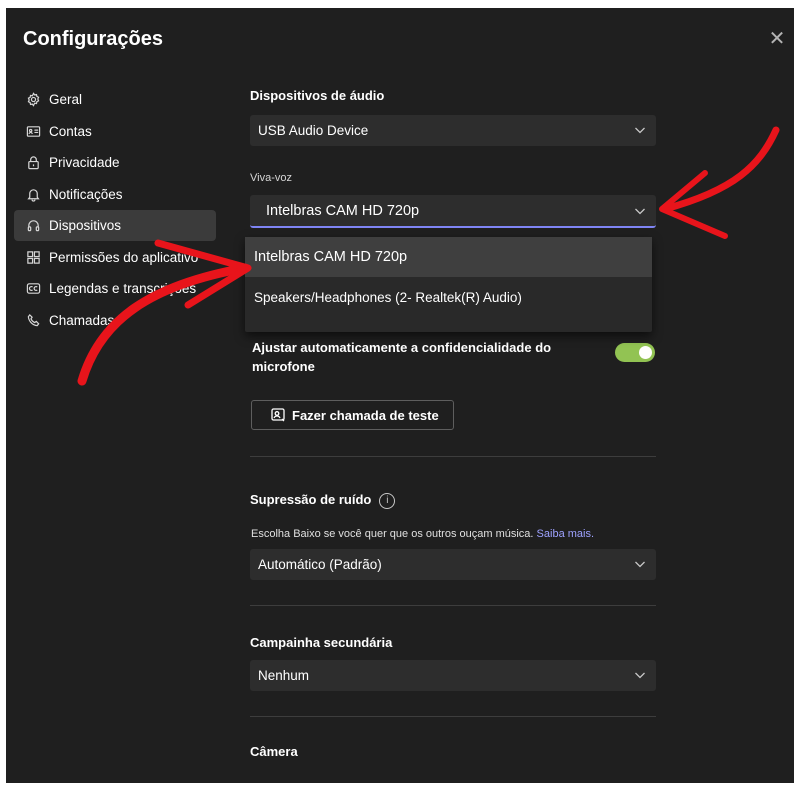  Describe the element at coordinates (82, 320) in the screenshot. I see `sidebar-item-label: Chamadas` at that location.